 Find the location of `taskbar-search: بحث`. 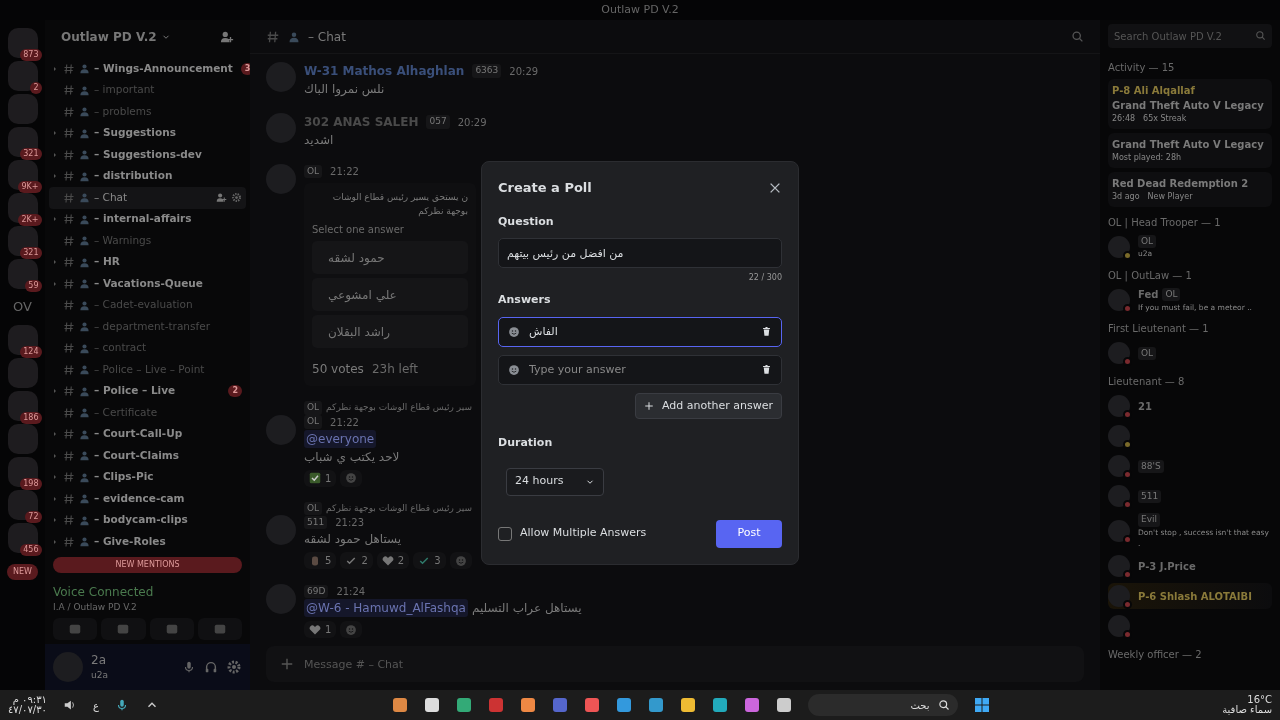

taskbar-search: بحث is located at coordinates (882, 705).